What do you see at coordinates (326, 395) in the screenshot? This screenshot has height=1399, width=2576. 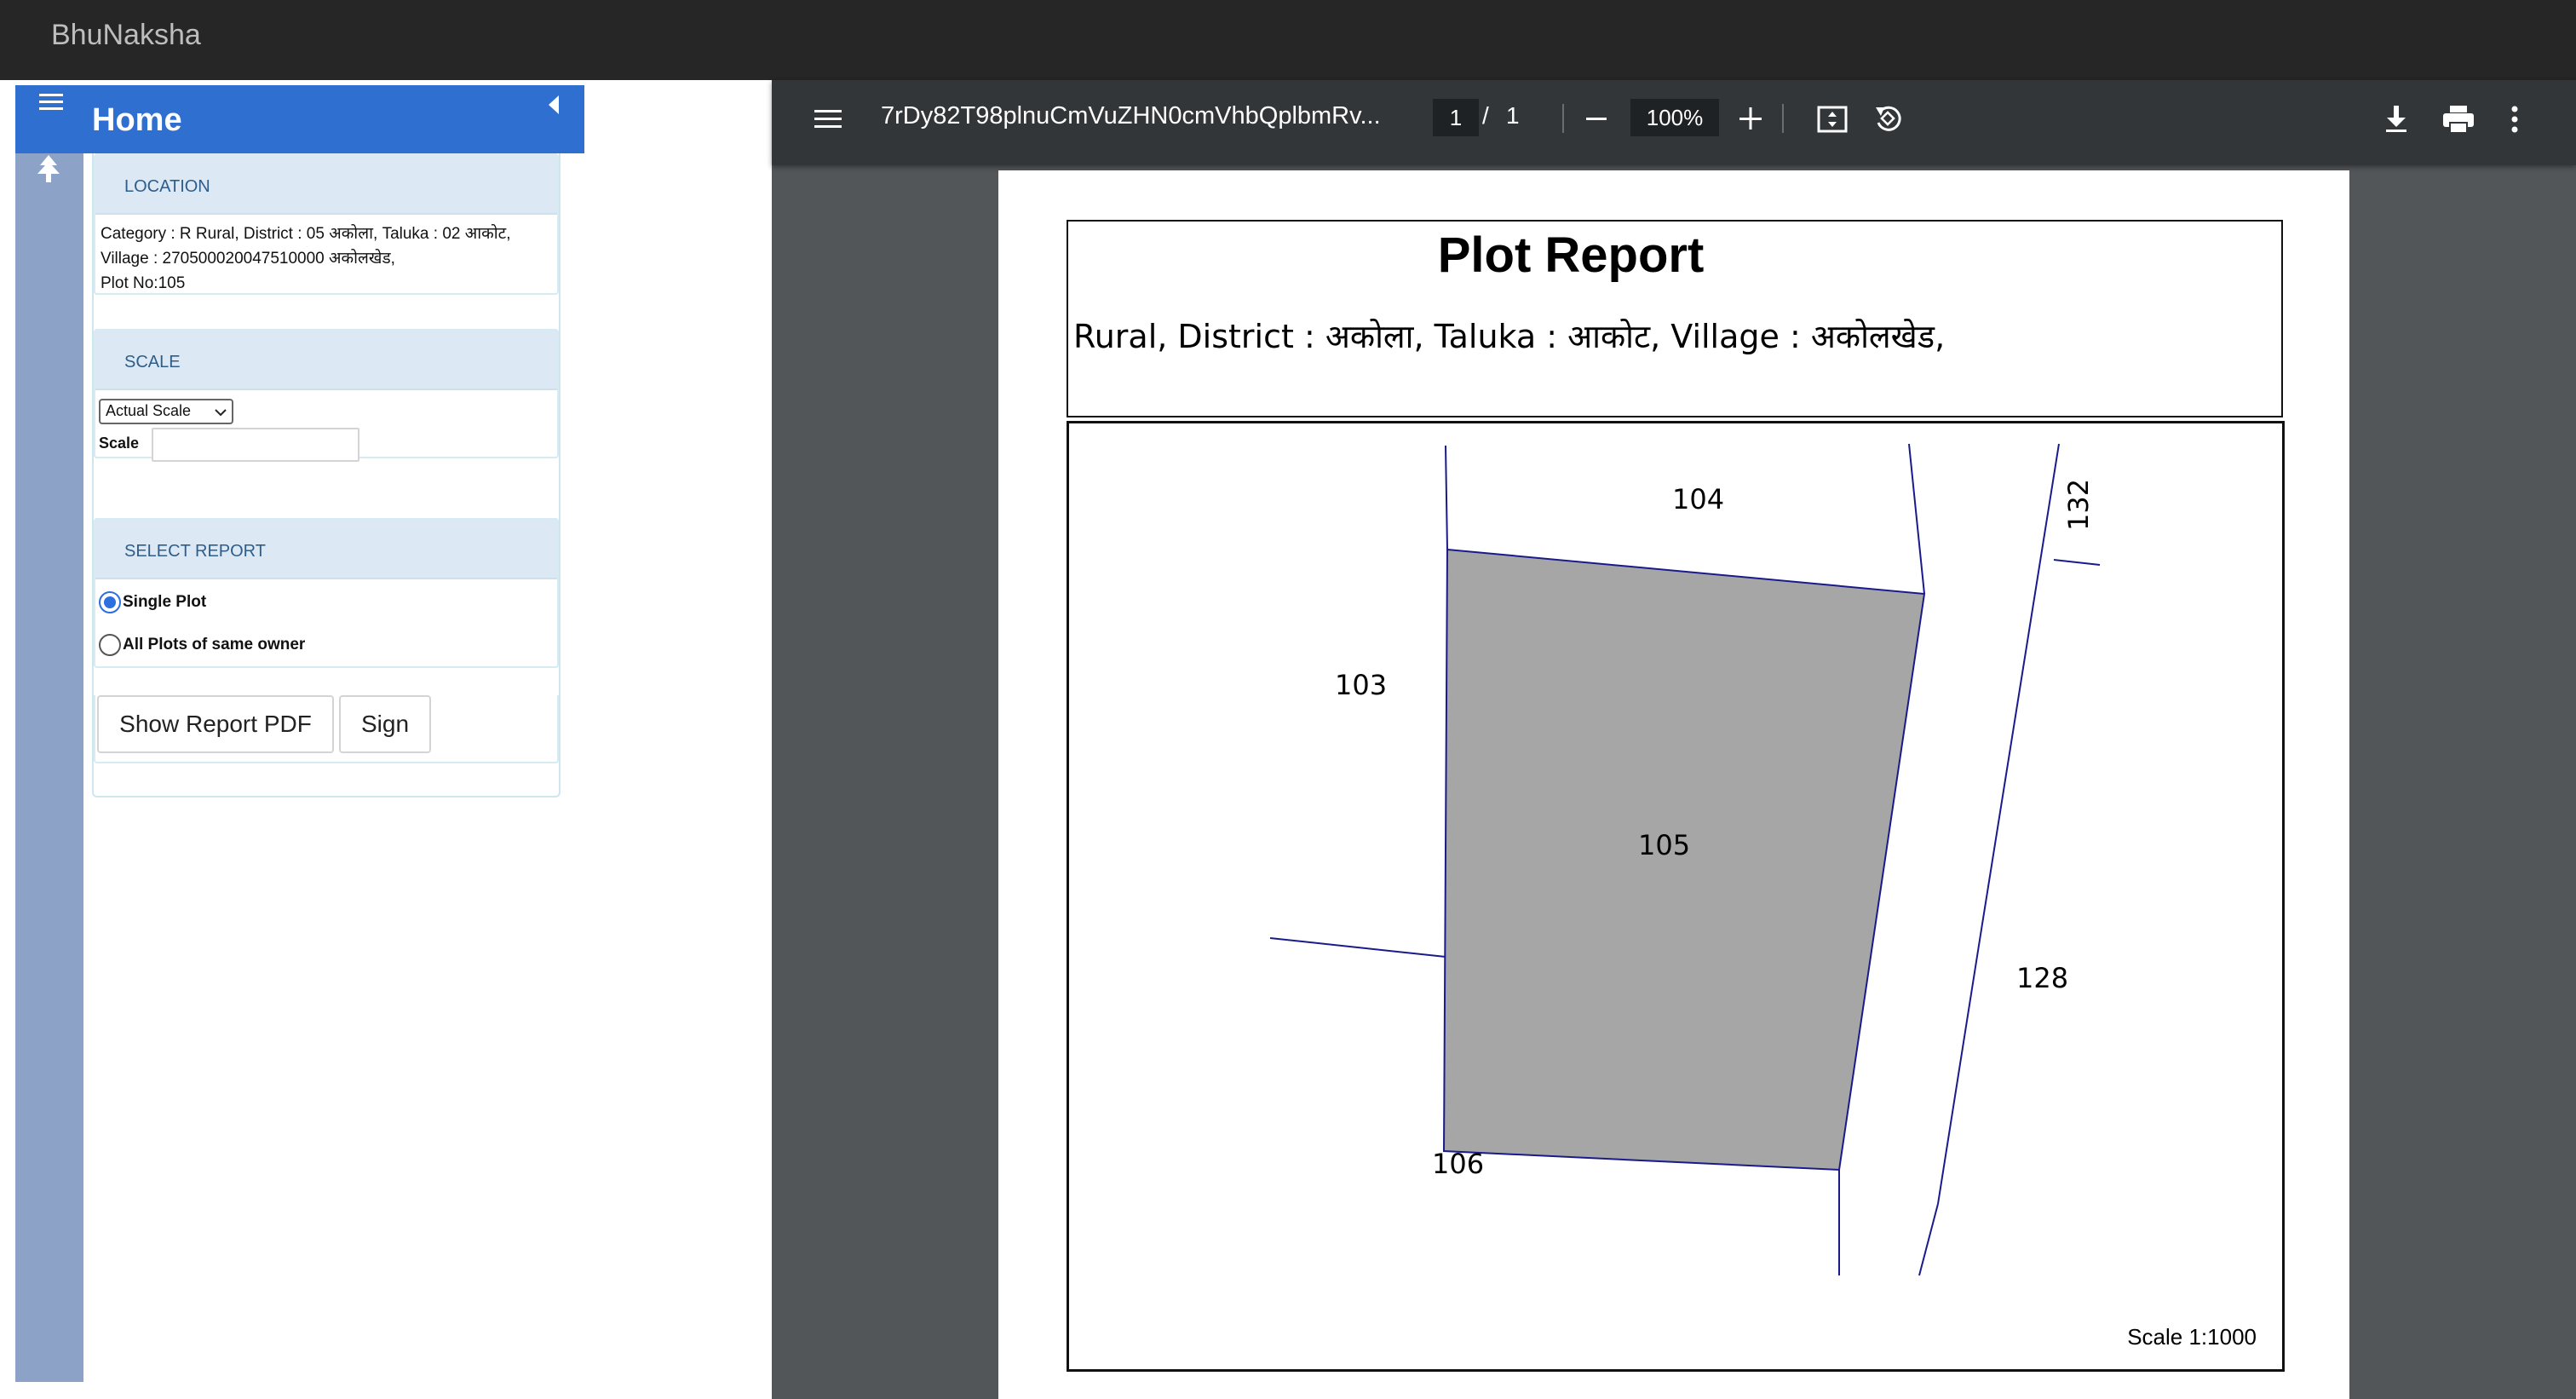 I see `scale-section: SCALE Actual Scale Scale` at bounding box center [326, 395].